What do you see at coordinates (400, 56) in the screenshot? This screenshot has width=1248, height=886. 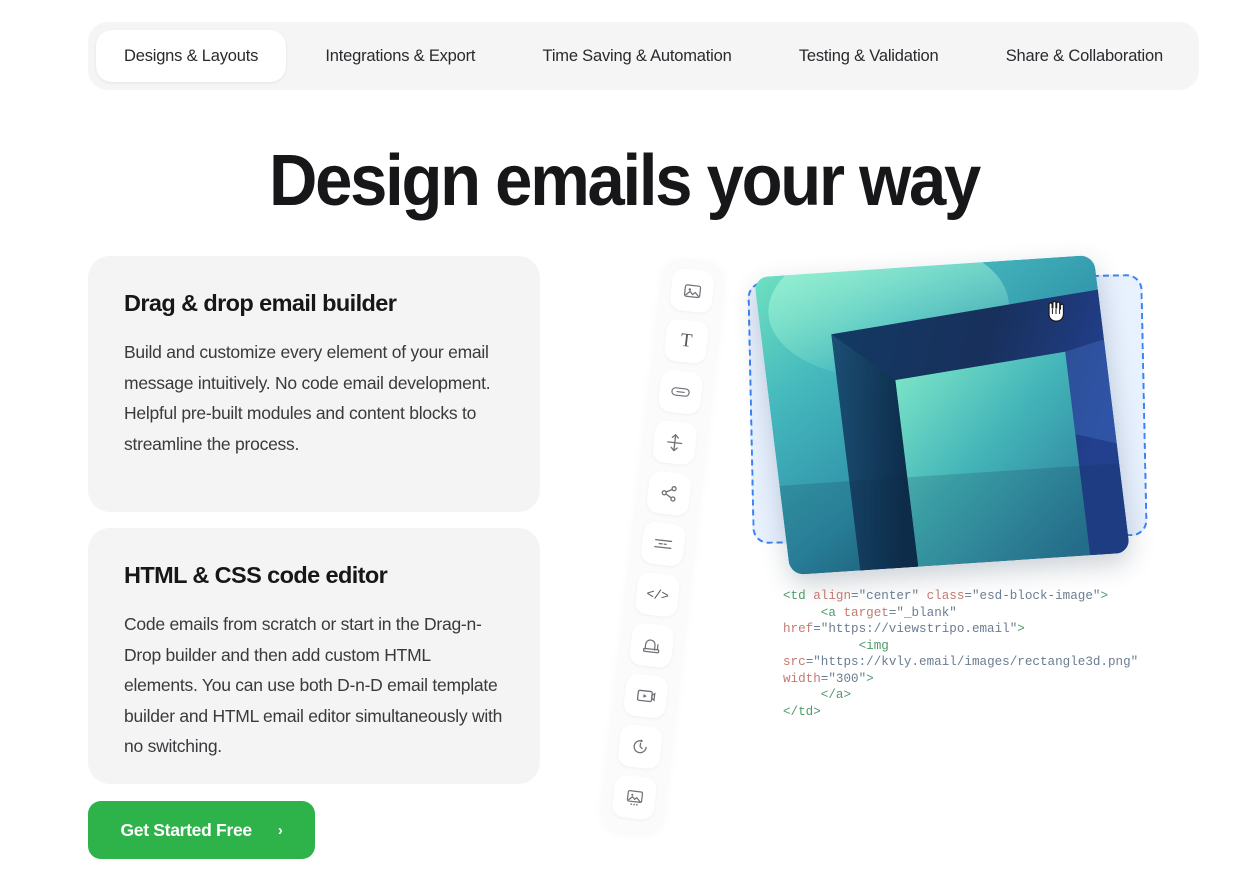 I see `tab-integrations-export: Integrations & Export` at bounding box center [400, 56].